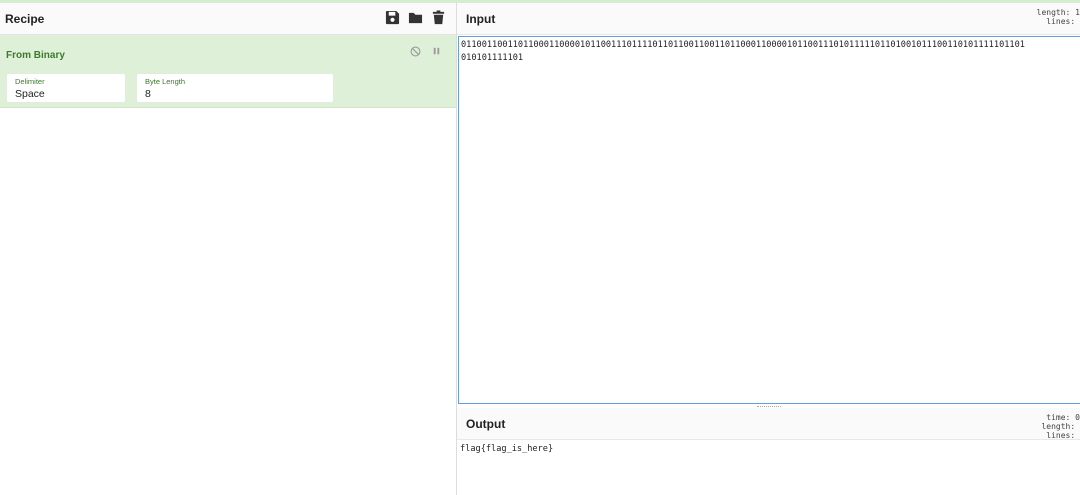 The height and width of the screenshot is (495, 1080). What do you see at coordinates (148, 94) in the screenshot?
I see `byte-length-value: 8` at bounding box center [148, 94].